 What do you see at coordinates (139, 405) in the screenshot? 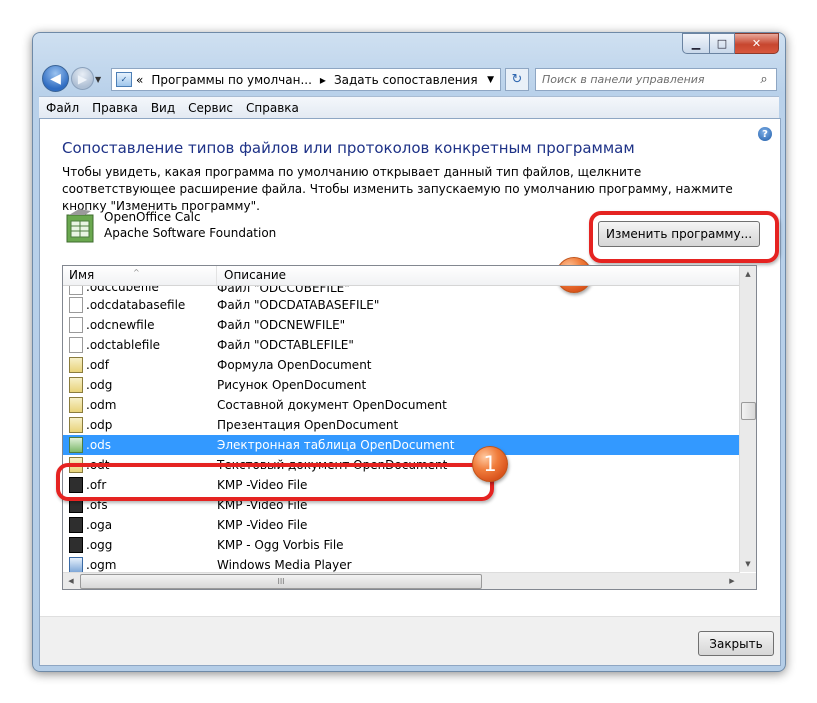
I see `list-item-name: .odm` at bounding box center [139, 405].